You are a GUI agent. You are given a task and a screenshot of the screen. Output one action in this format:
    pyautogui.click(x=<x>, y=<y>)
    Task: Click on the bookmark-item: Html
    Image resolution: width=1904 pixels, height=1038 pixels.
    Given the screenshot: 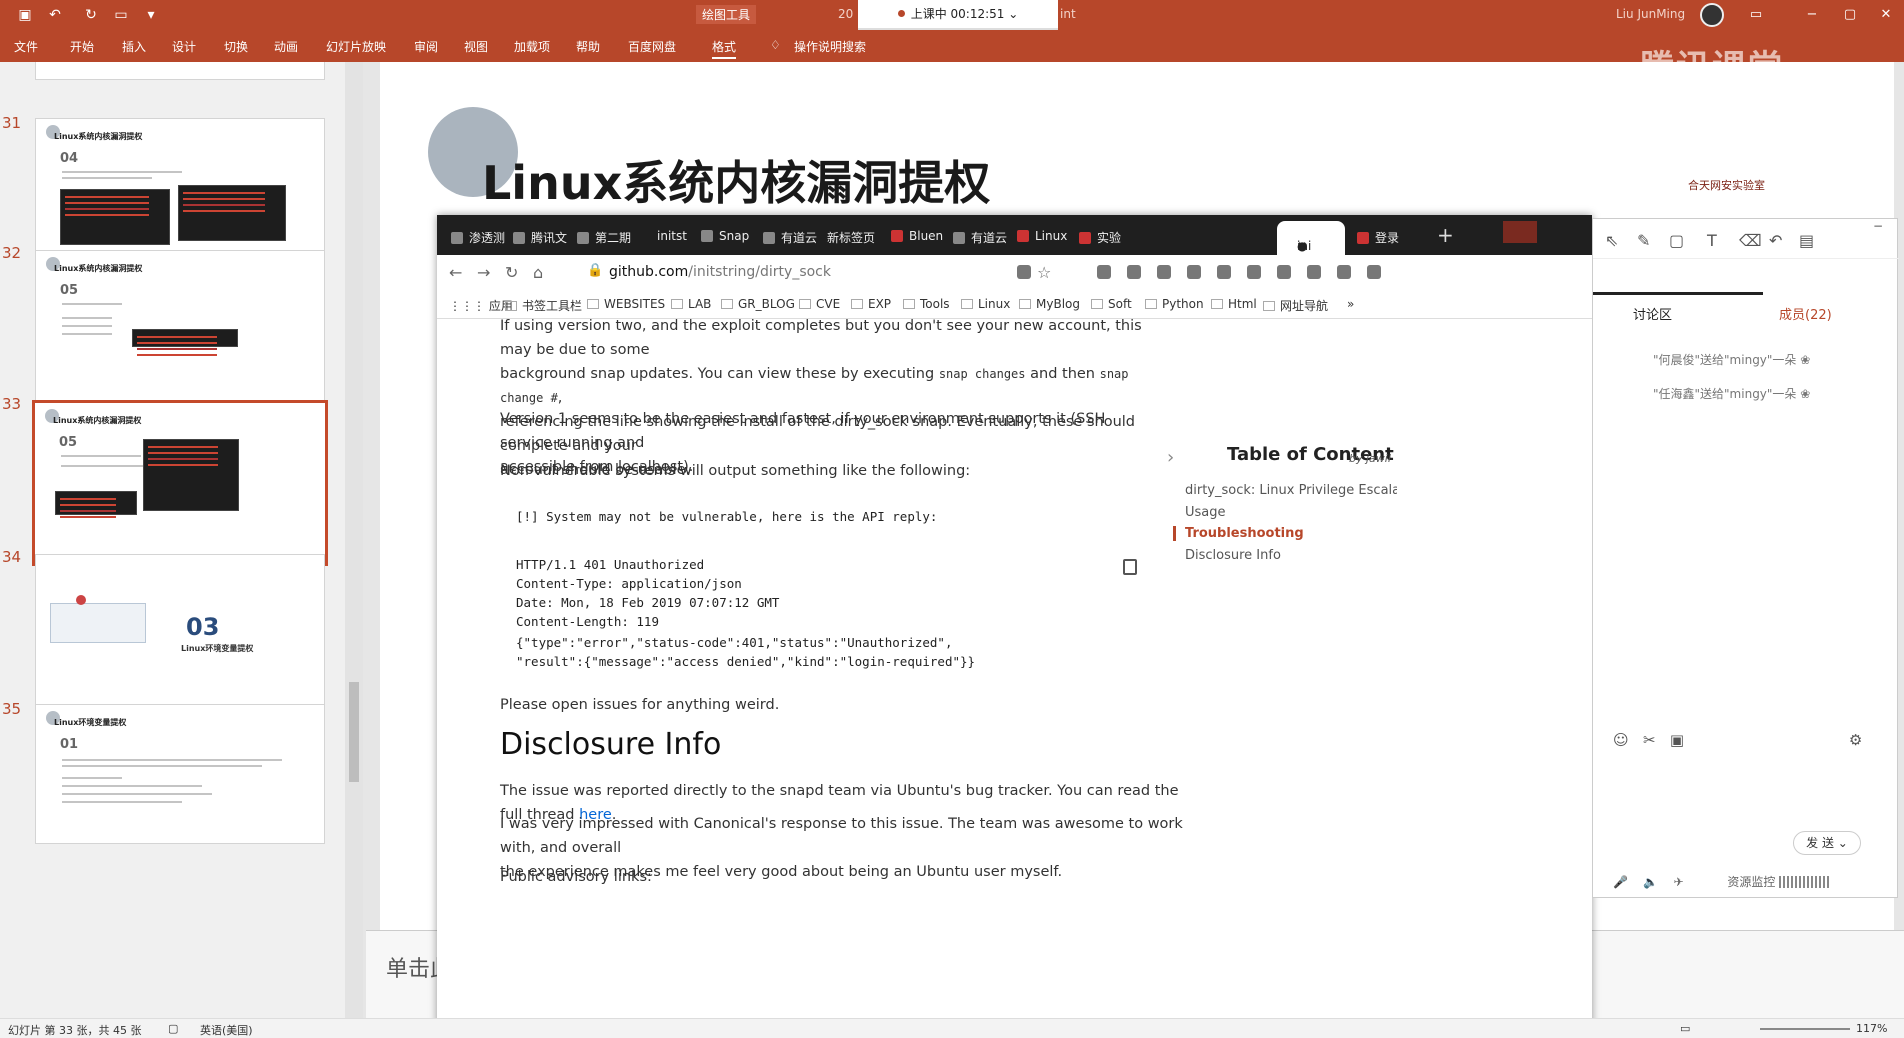 What is the action you would take?
    pyautogui.click(x=1234, y=304)
    